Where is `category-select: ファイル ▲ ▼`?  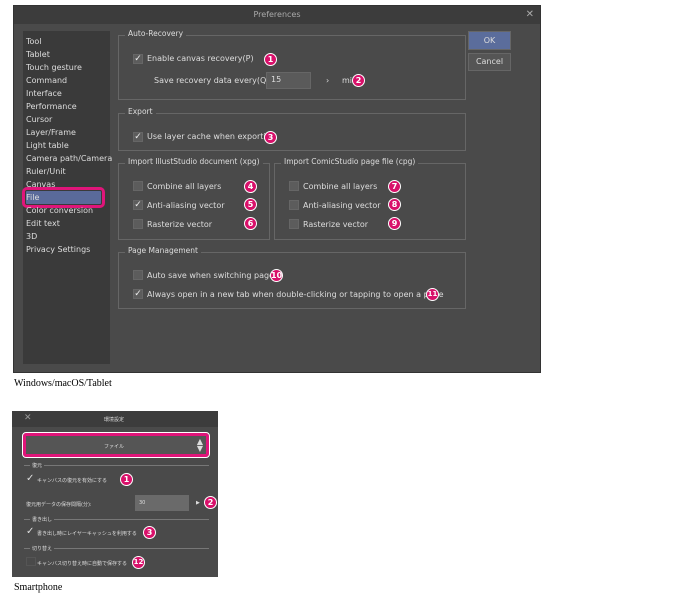
category-select: ファイル ▲ ▼ is located at coordinates (116, 445).